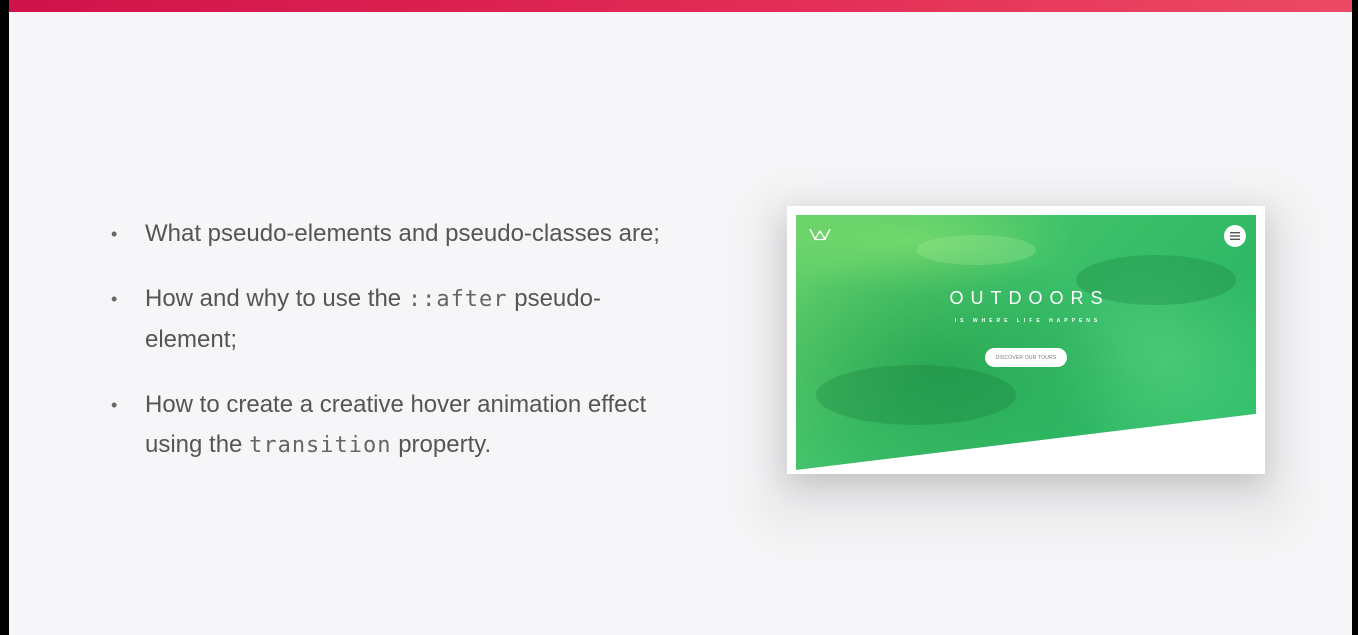 Image resolution: width=1358 pixels, height=635 pixels. What do you see at coordinates (441, 444) in the screenshot?
I see `bullet-text-line2-end: property.` at bounding box center [441, 444].